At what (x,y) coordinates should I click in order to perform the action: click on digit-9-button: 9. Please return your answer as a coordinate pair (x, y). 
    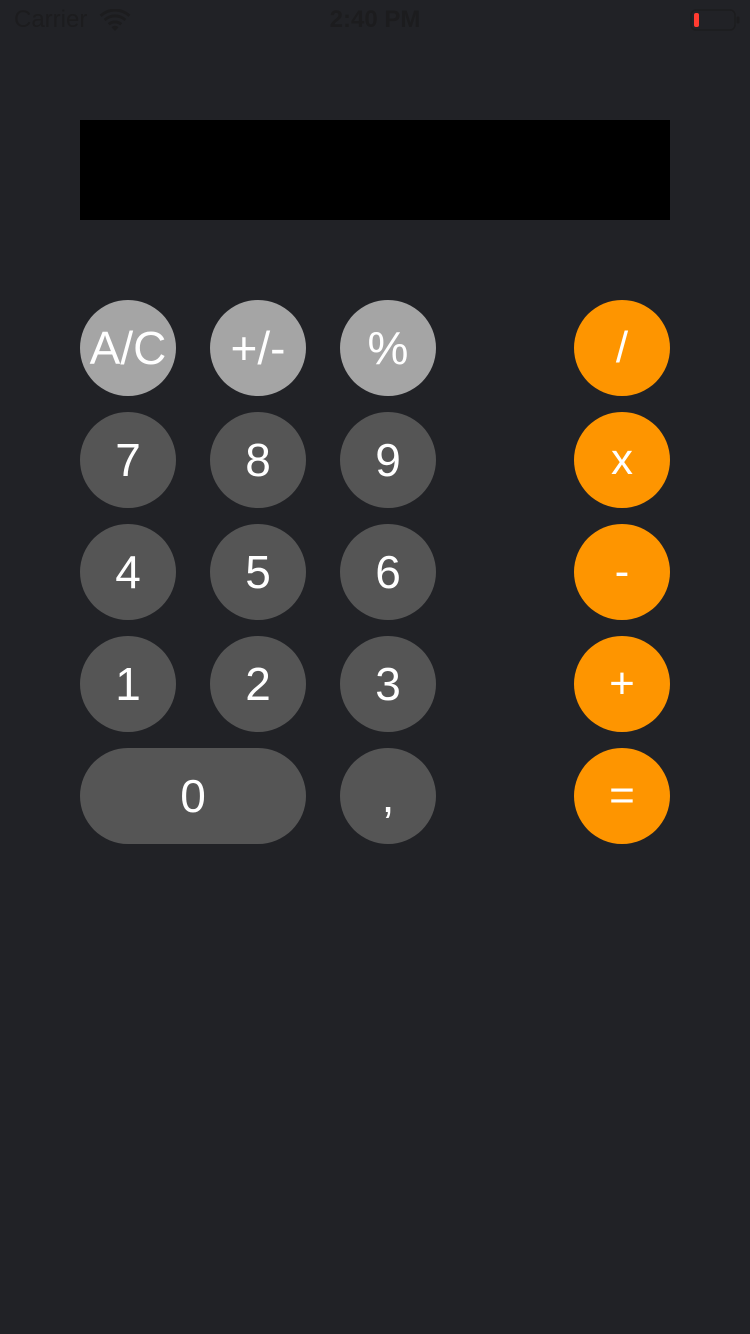
    Looking at the image, I should click on (388, 460).